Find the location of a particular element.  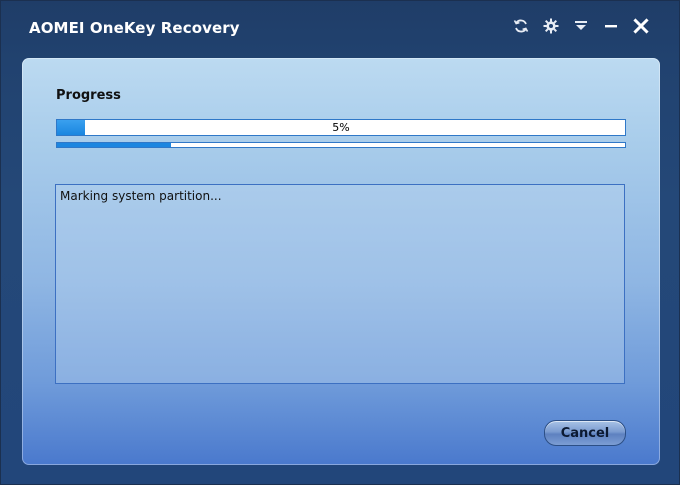

sub-progress-bar is located at coordinates (341, 145).